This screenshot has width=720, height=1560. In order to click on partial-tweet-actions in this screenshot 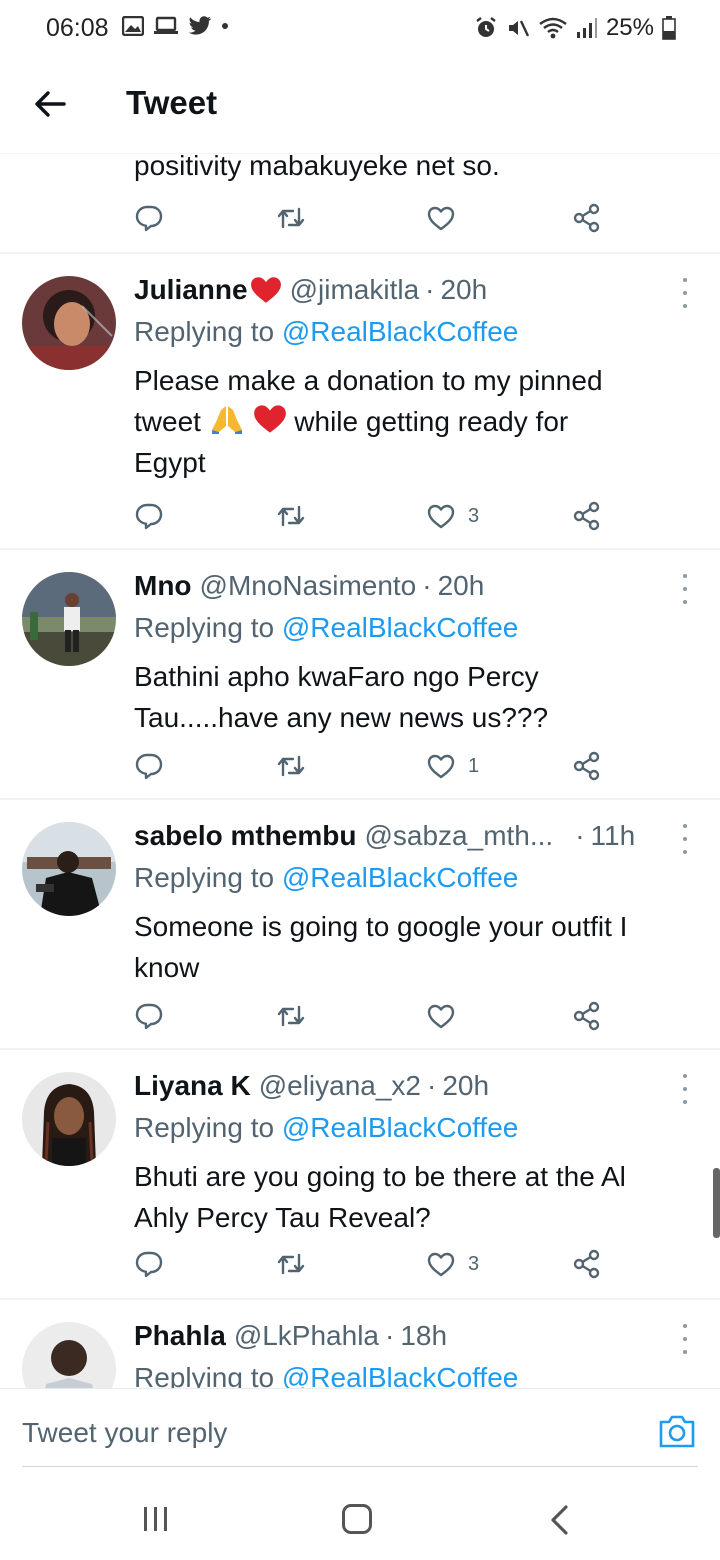, I will do `click(369, 218)`.